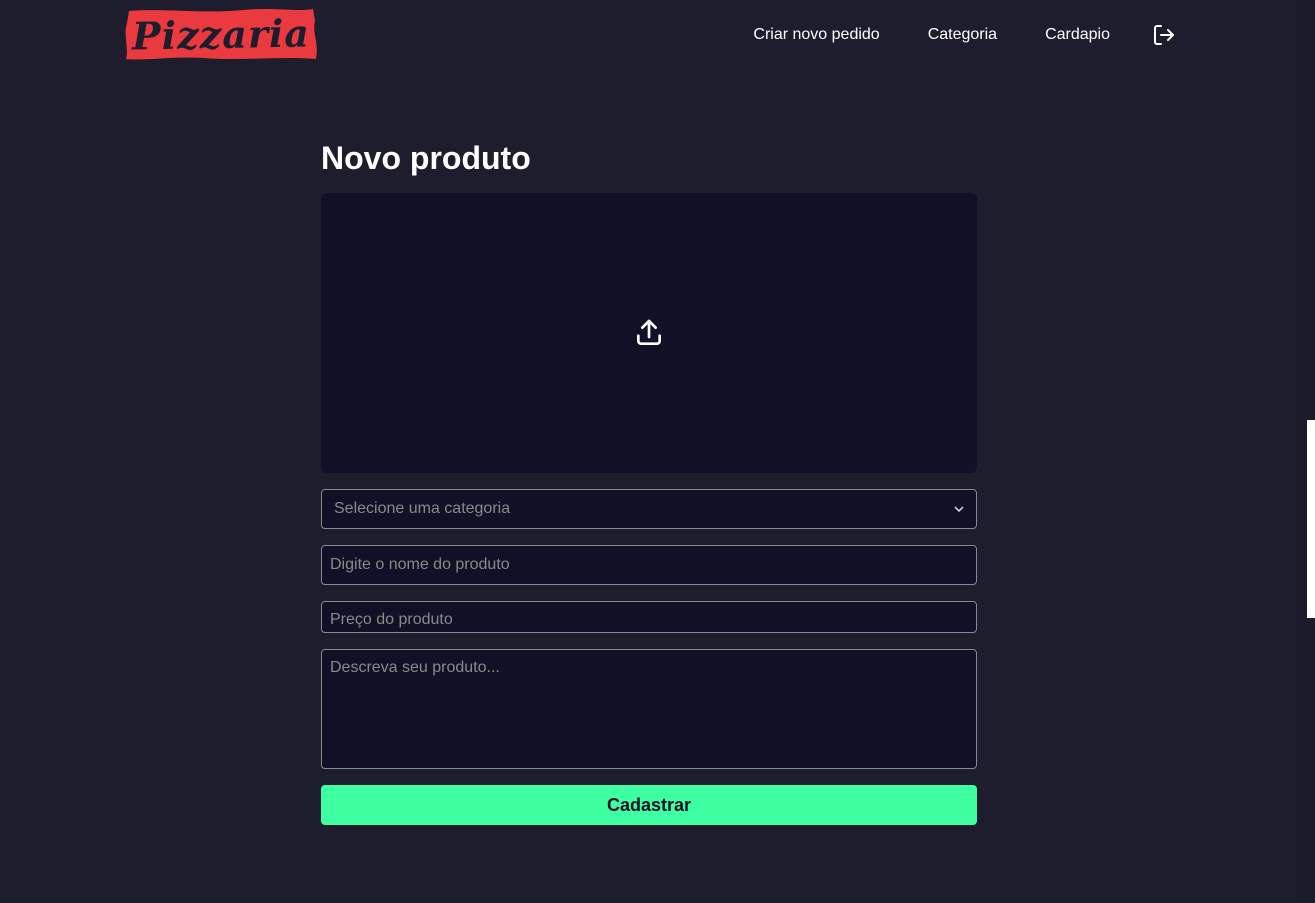 Image resolution: width=1315 pixels, height=903 pixels. What do you see at coordinates (649, 805) in the screenshot?
I see `cadastrar-button: Cadastrar` at bounding box center [649, 805].